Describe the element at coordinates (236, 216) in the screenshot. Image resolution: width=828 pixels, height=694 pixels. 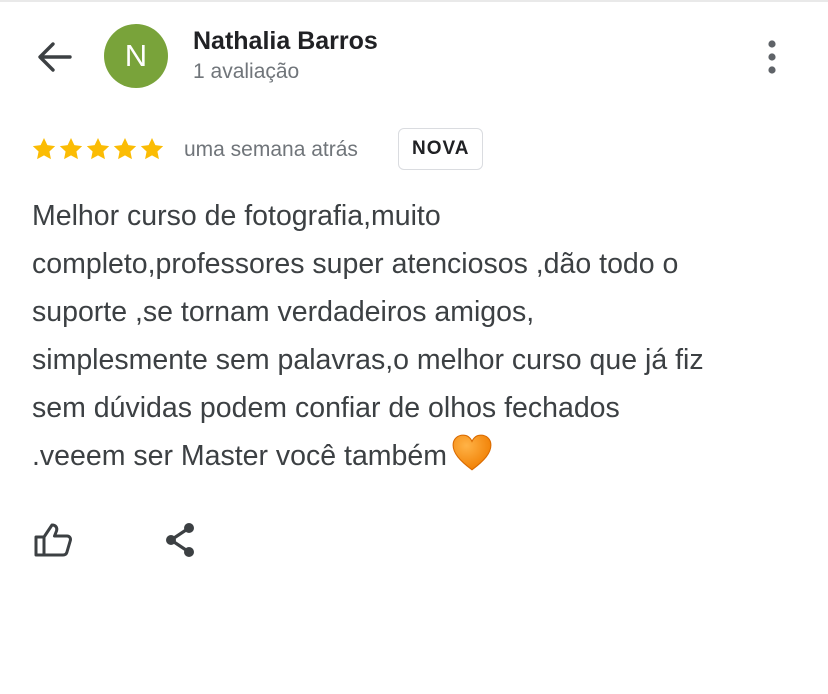
I see `review-text-line: Melhor curso de fotografia,muito` at that location.